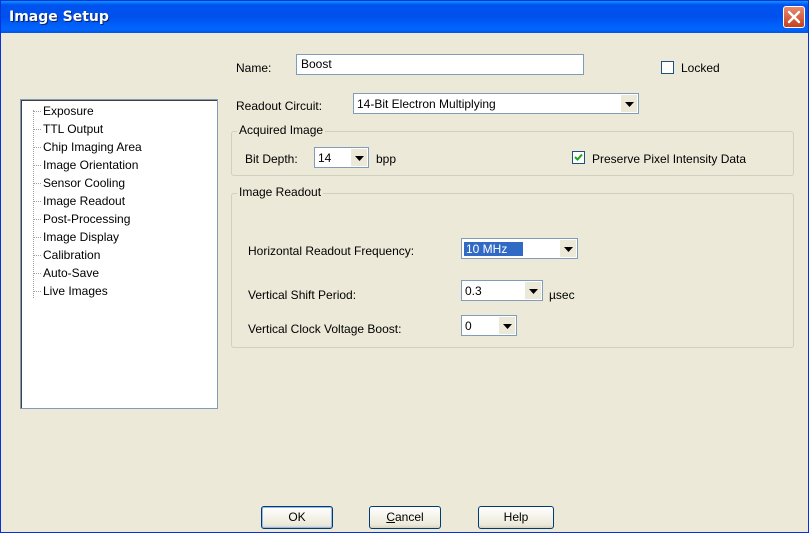  What do you see at coordinates (669, 159) in the screenshot?
I see `preserve-intensity-label: Preserve Pixel Intensity Data` at bounding box center [669, 159].